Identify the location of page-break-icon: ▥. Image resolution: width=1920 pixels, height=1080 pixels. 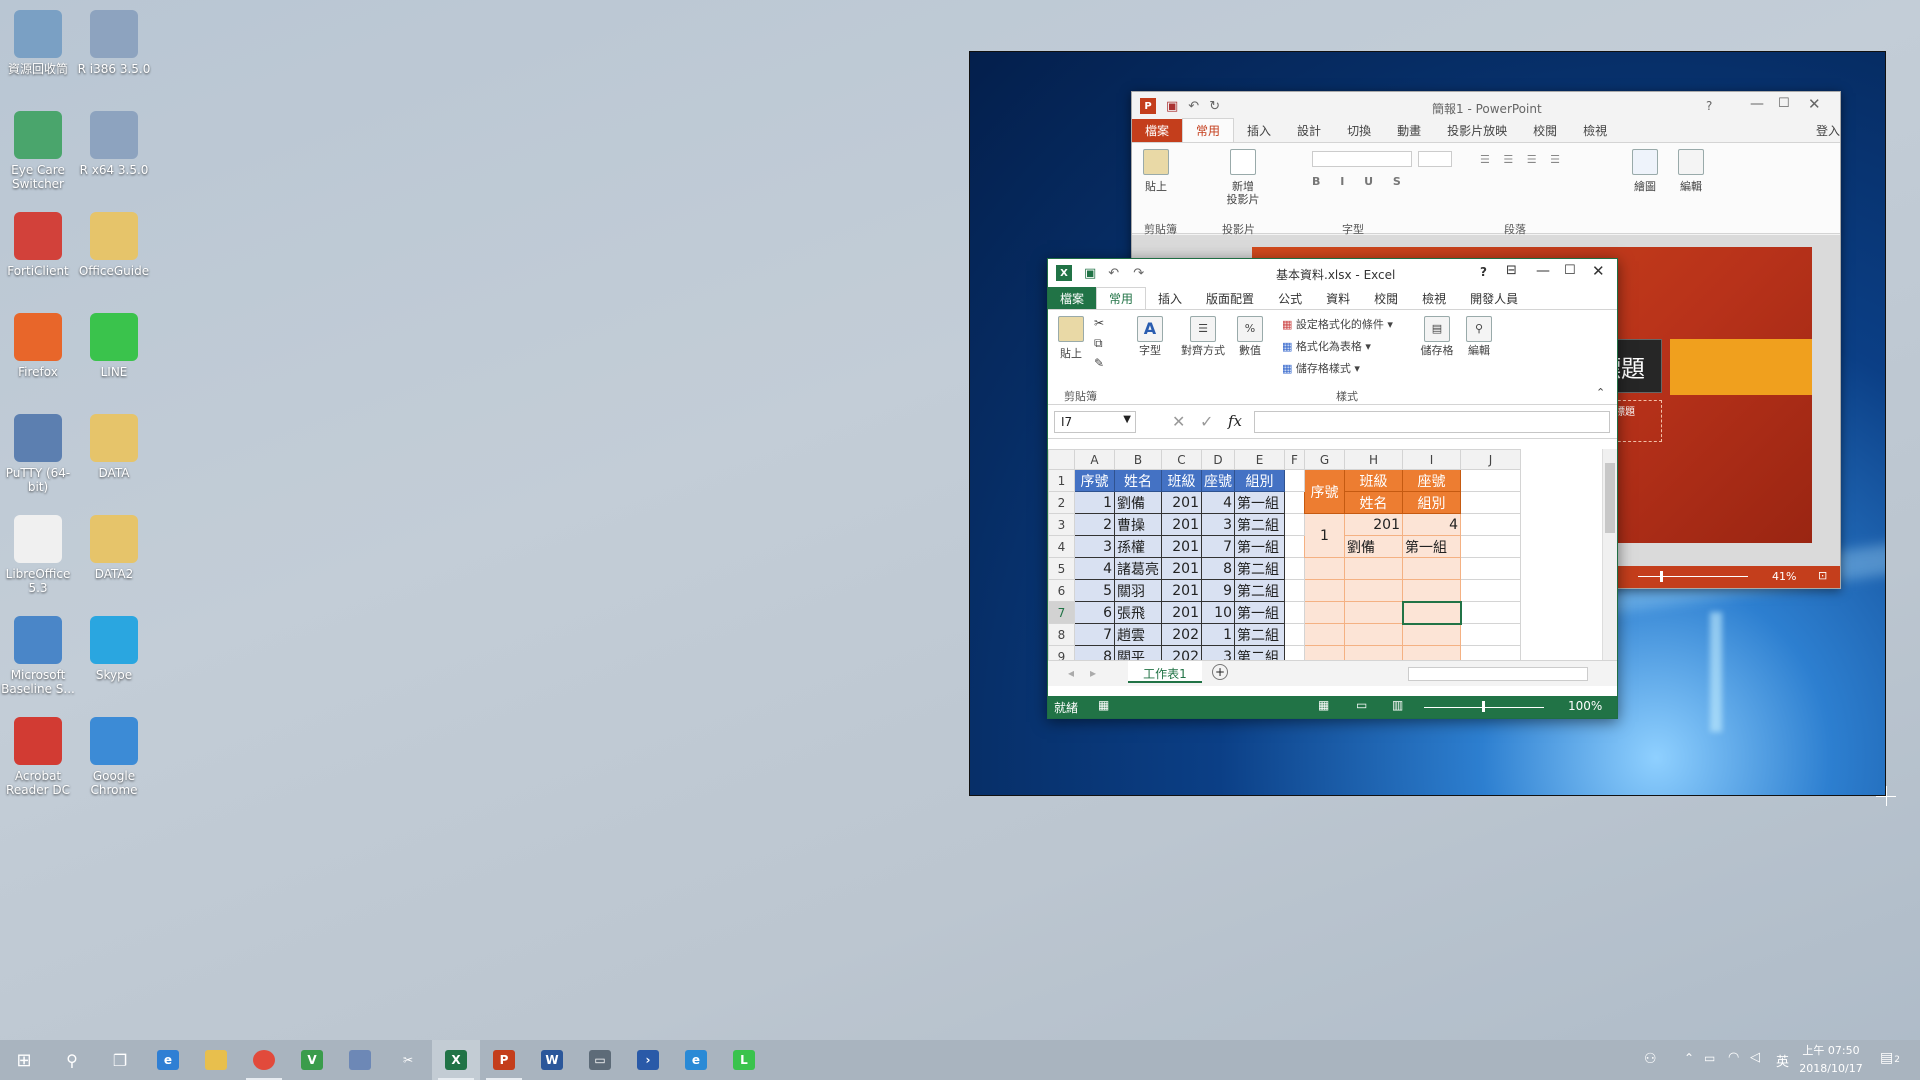
(1397, 705).